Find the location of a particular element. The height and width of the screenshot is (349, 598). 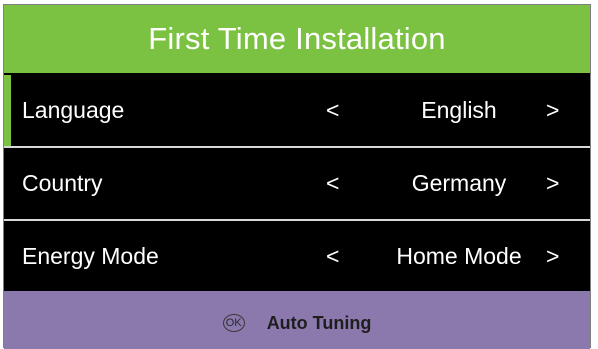

country-next-arrow: > is located at coordinates (552, 183).